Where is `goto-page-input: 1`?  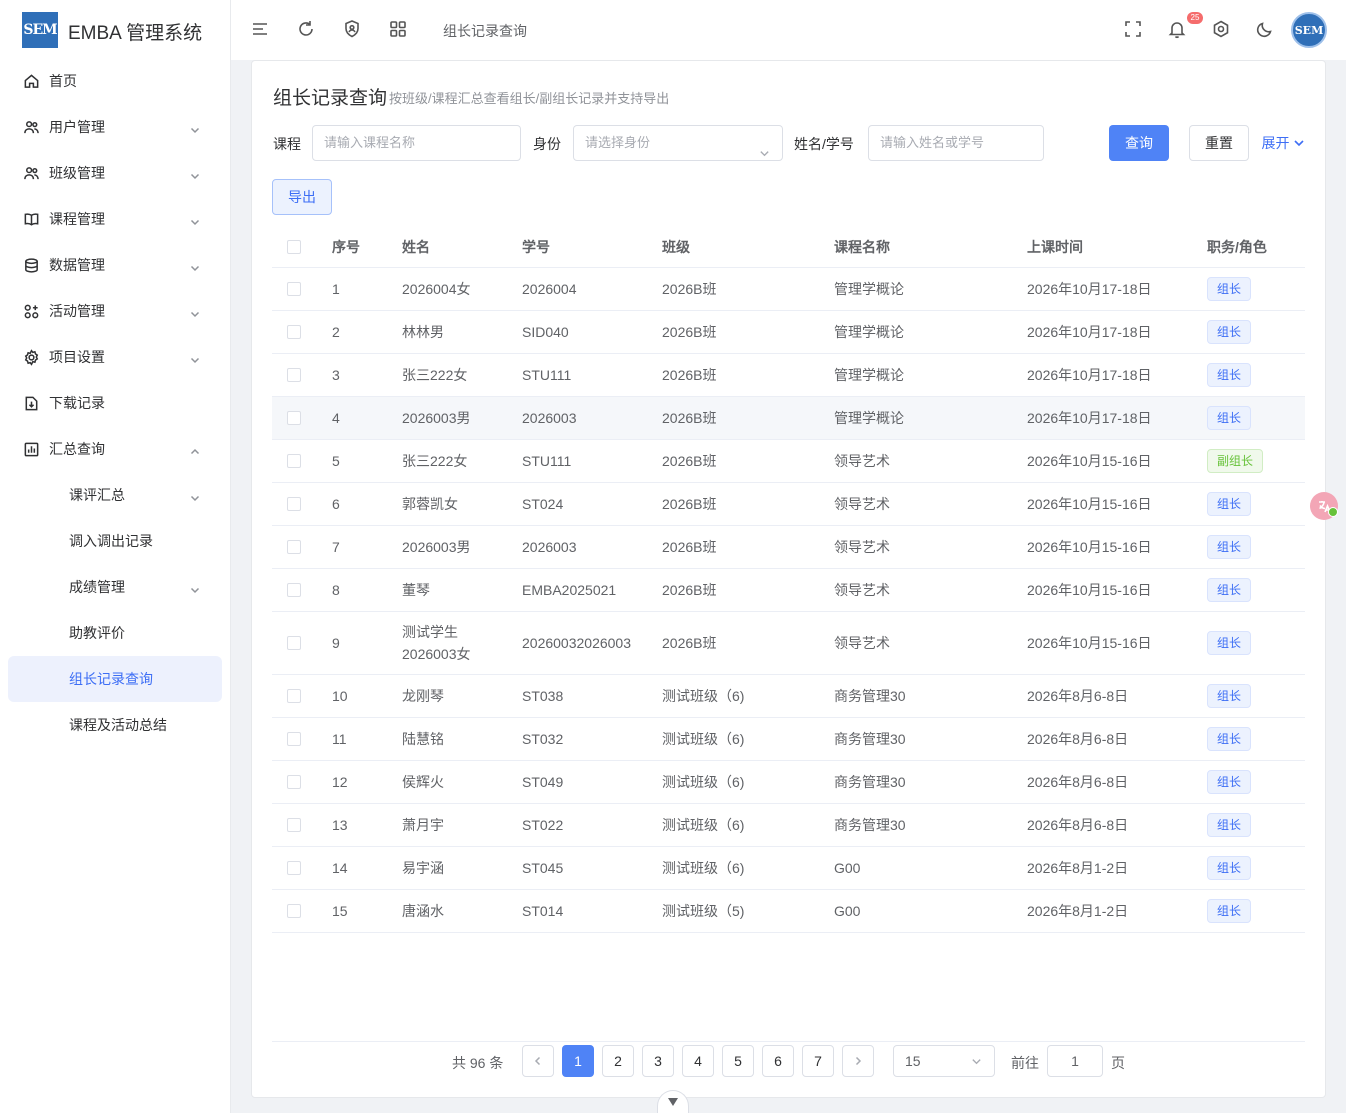 goto-page-input: 1 is located at coordinates (1075, 1061).